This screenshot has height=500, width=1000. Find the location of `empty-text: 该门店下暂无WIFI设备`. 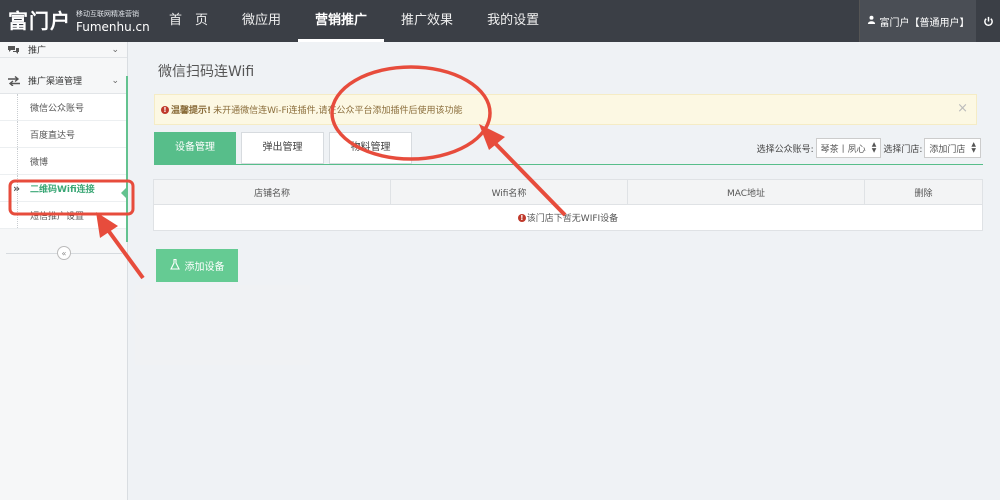

empty-text: 该门店下暂无WIFI设备 is located at coordinates (572, 219).